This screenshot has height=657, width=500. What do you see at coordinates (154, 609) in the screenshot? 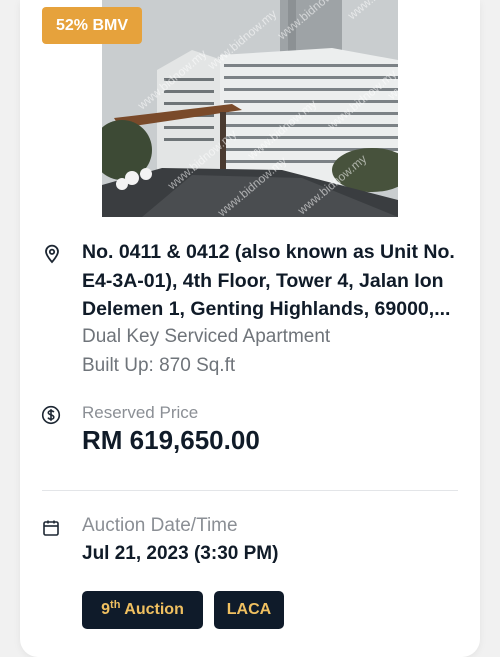
I see `auction-round-word: Auction` at bounding box center [154, 609].